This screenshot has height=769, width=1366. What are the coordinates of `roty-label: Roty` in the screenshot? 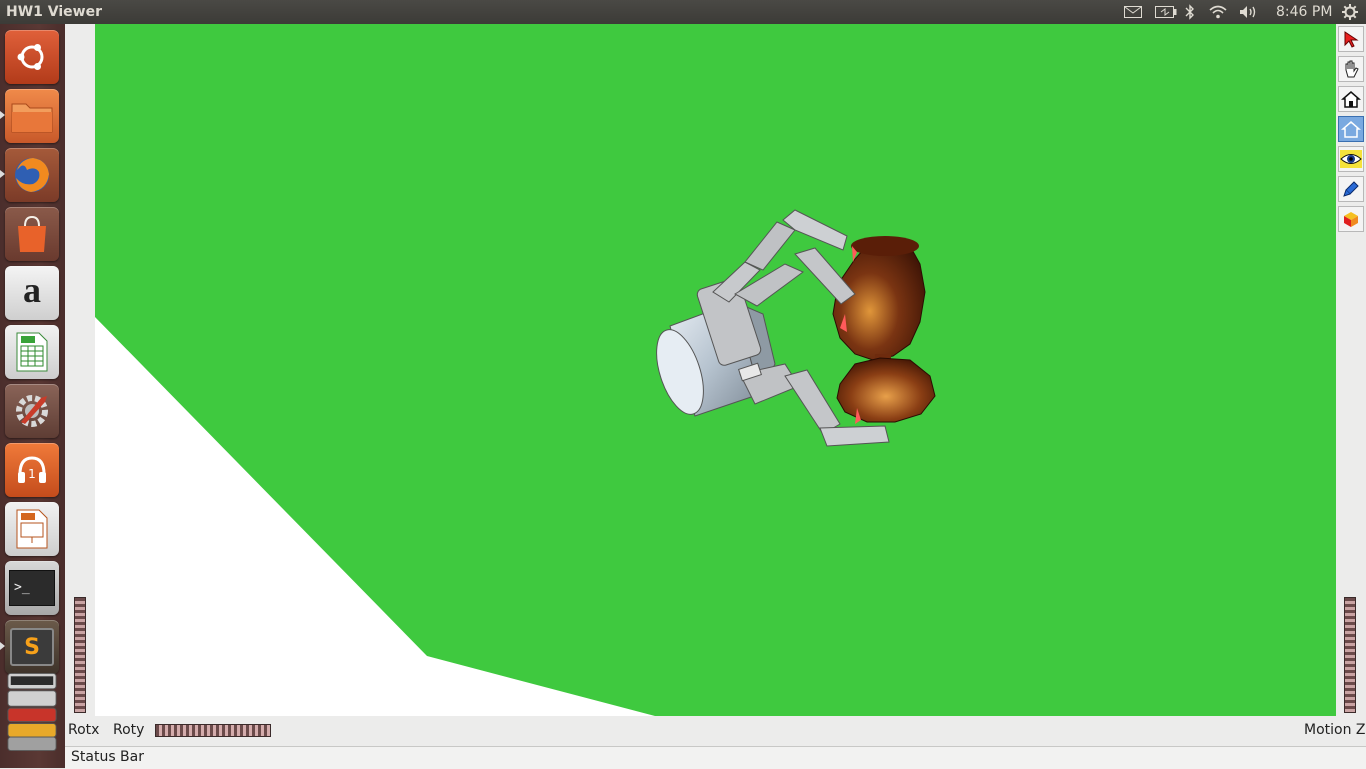 It's located at (129, 730).